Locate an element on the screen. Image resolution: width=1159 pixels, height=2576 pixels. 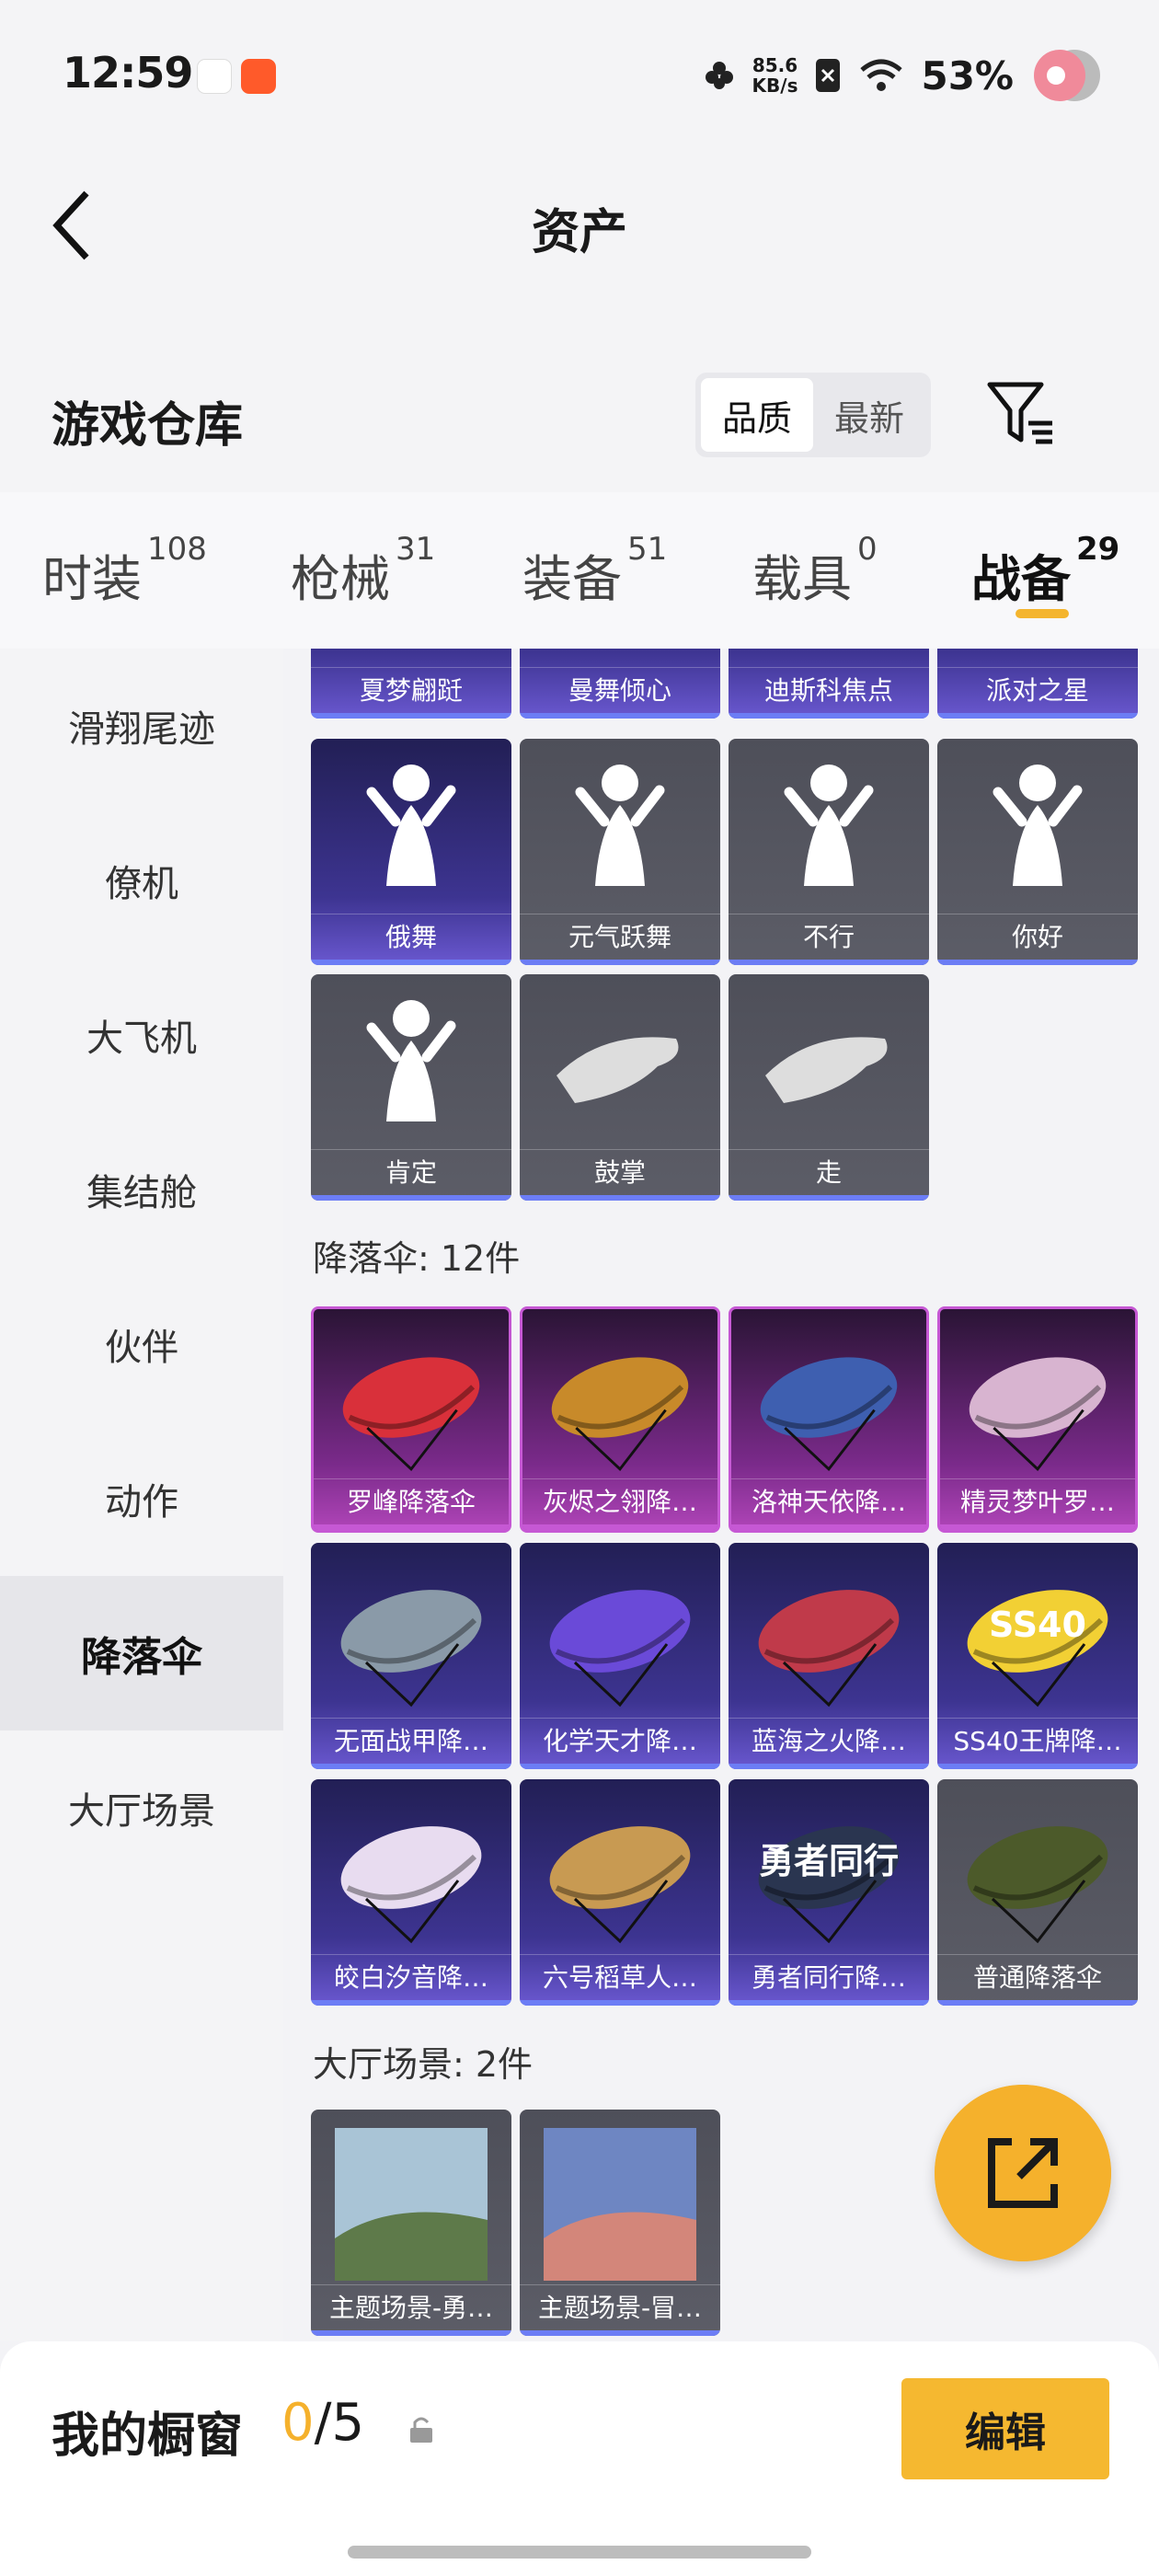
action-card: 夏梦翩跹 is located at coordinates (411, 684).